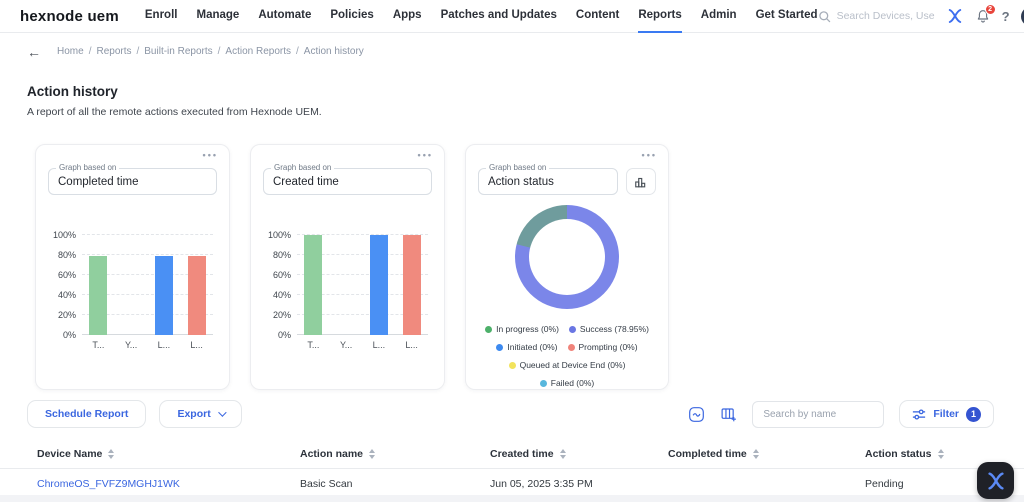 This screenshot has height=502, width=1024. I want to click on nav-item-enroll: Enroll, so click(161, 16).